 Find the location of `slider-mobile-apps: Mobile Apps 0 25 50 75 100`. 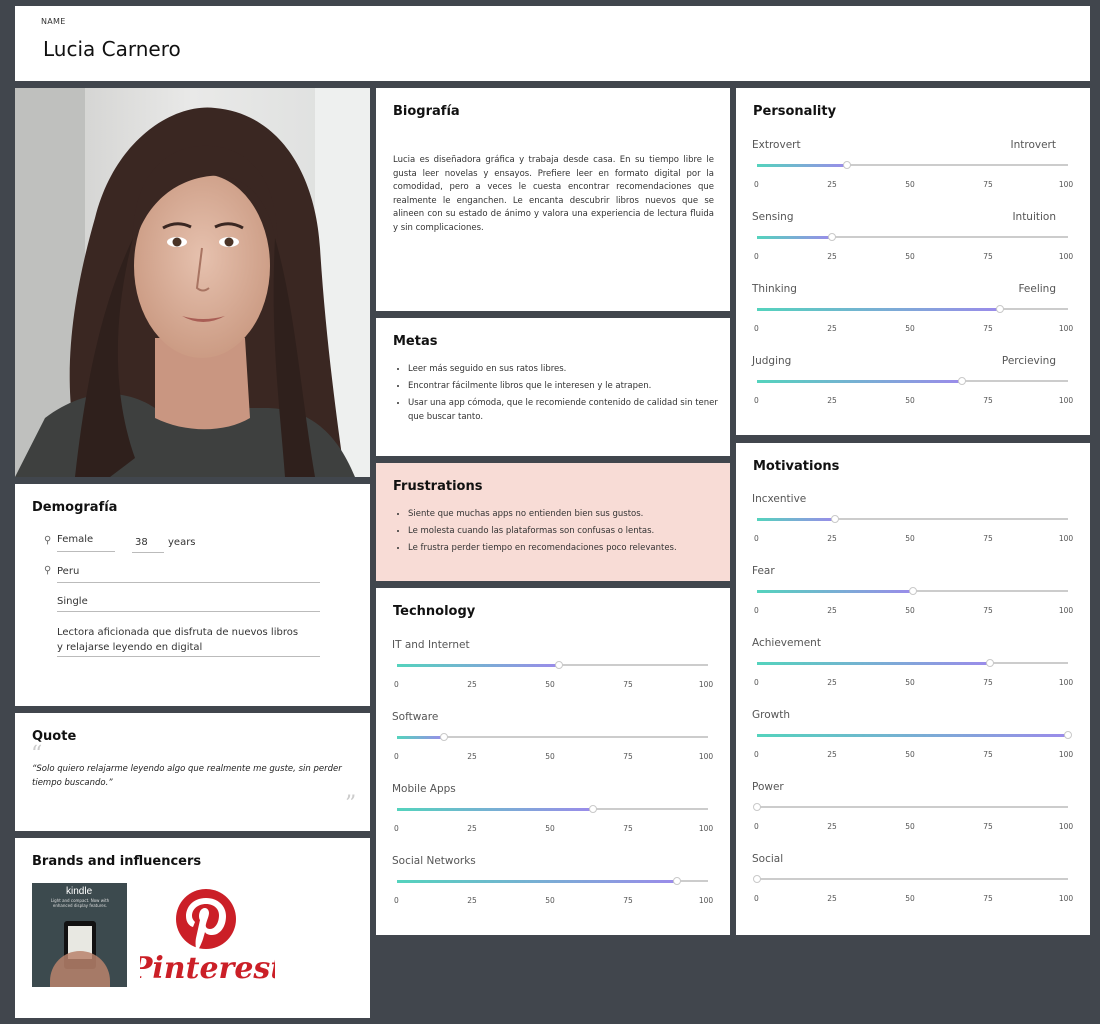

slider-mobile-apps: Mobile Apps 0 25 50 75 100 is located at coordinates (553, 817).